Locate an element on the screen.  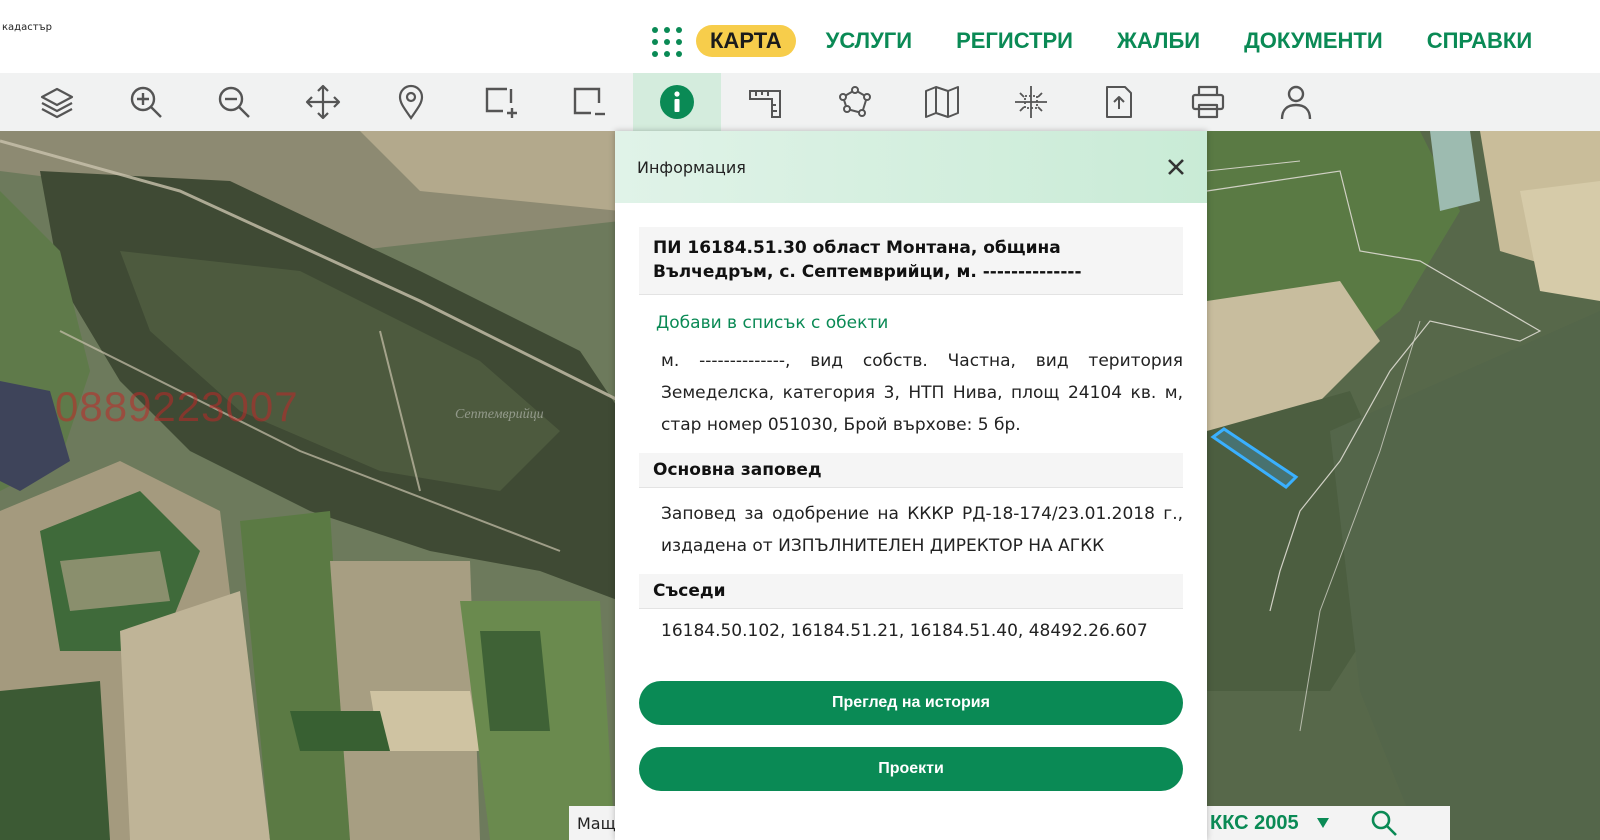
tool-coordinates is located at coordinates (1031, 102).